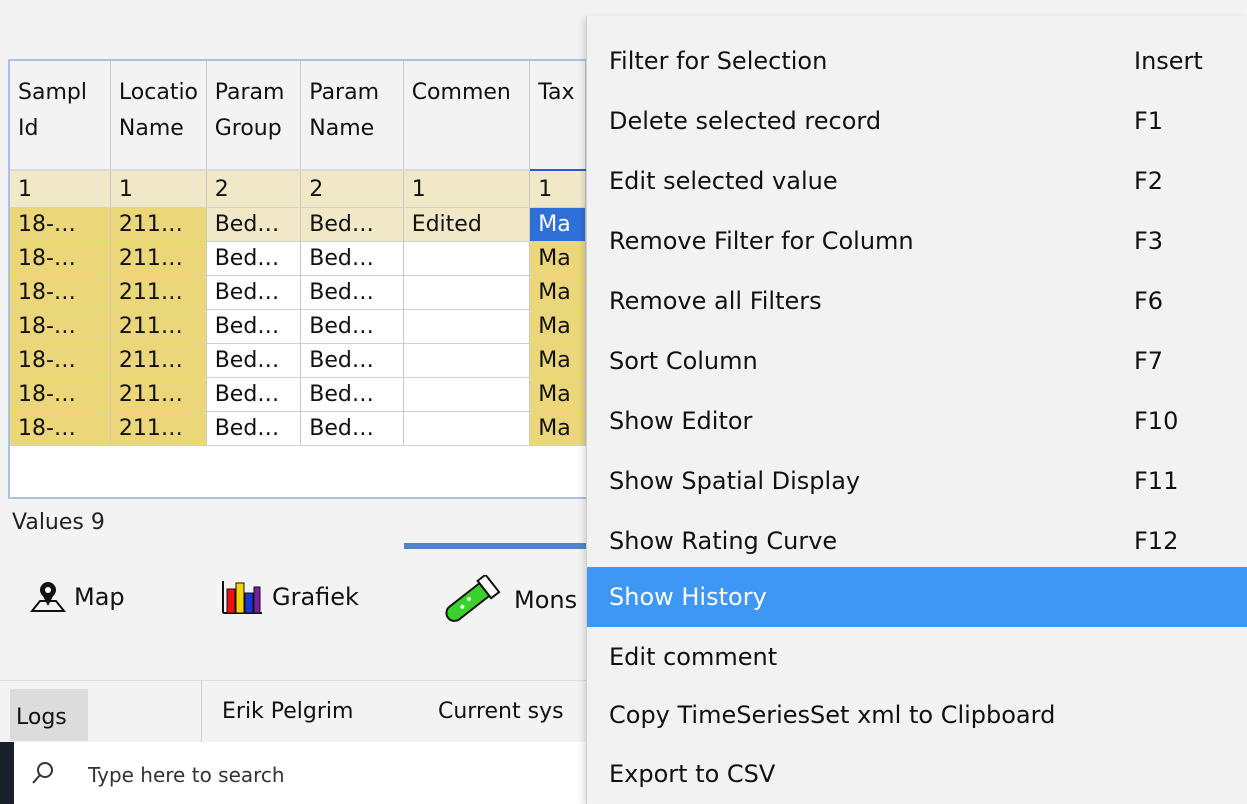 This screenshot has height=804, width=1247. What do you see at coordinates (688, 597) in the screenshot?
I see `menu-item-label: Show History` at bounding box center [688, 597].